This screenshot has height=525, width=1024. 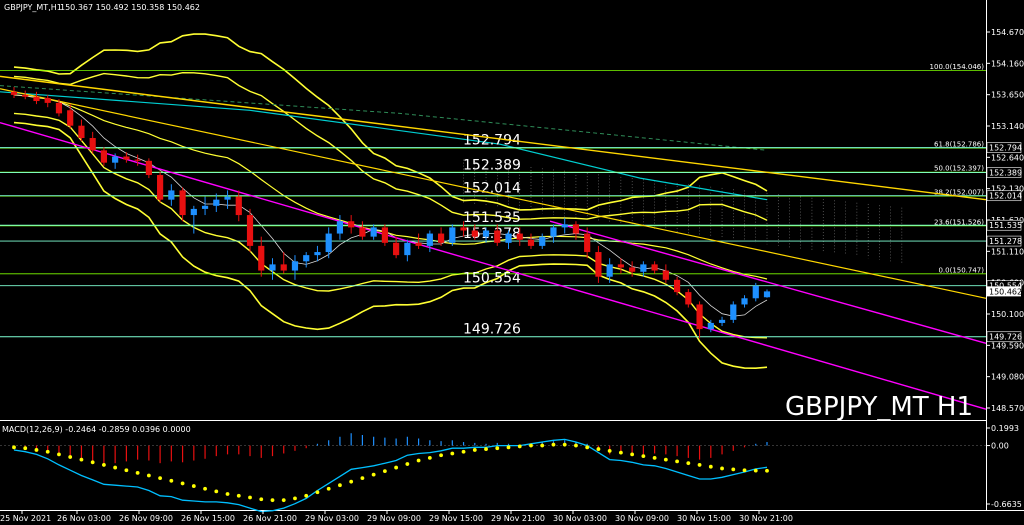 I want to click on level-tag-text: 152.014, so click(x=1005, y=196).